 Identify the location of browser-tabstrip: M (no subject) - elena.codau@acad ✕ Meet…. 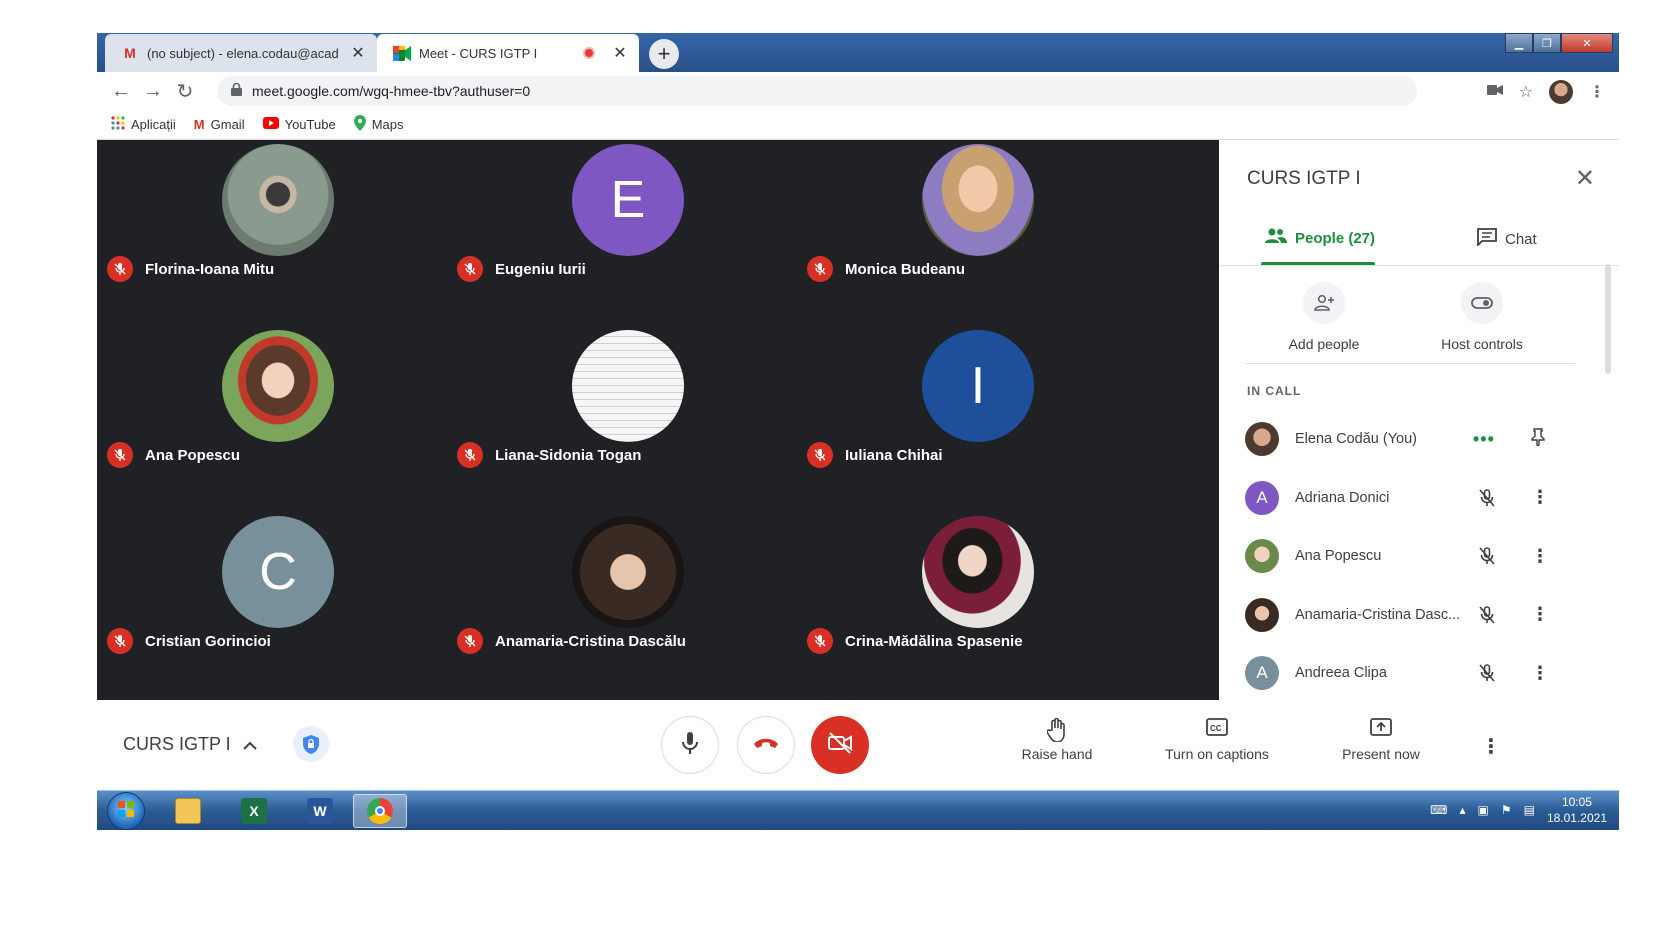
(858, 52).